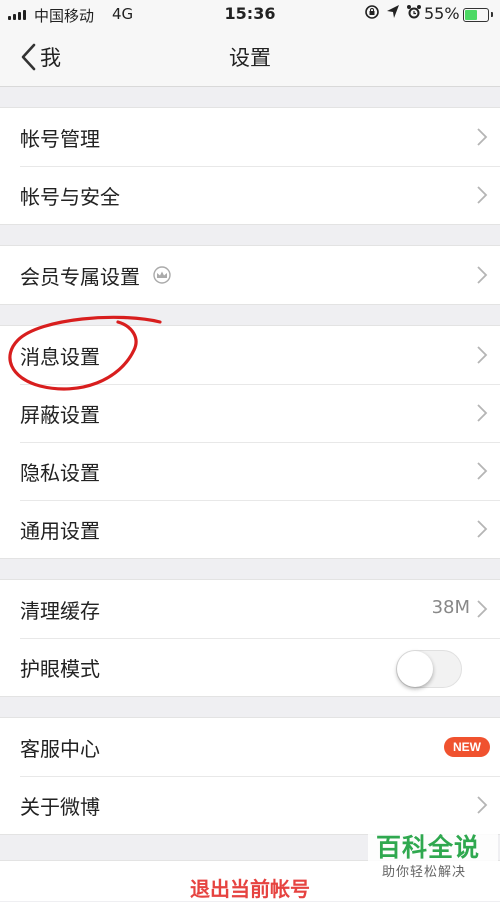 The height and width of the screenshot is (902, 500). Describe the element at coordinates (250, 667) in the screenshot. I see `settings-item-eye-protection: 护眼模式` at that location.